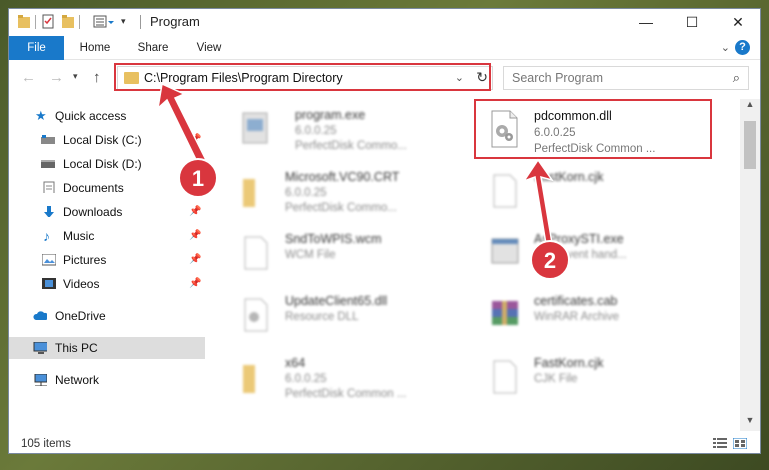 The width and height of the screenshot is (769, 470). What do you see at coordinates (81, 284) in the screenshot?
I see `sidebar-item-label: Videos` at bounding box center [81, 284].